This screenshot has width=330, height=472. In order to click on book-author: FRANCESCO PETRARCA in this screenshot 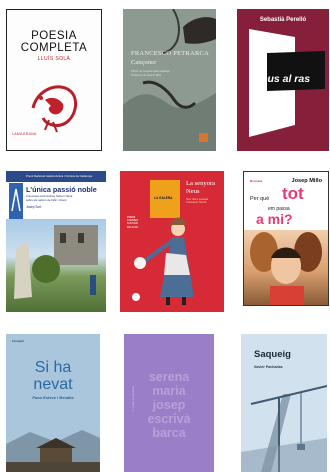, I will do `click(170, 53)`.